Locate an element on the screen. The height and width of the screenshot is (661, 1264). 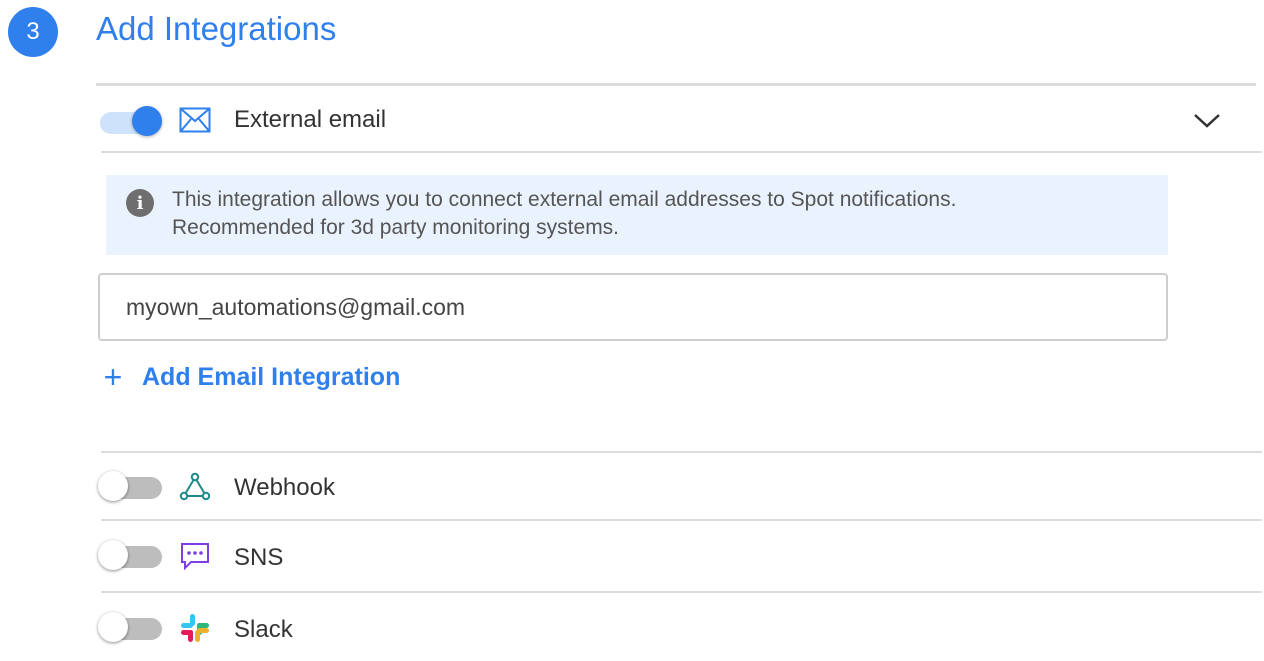
section-title: Add Integrations is located at coordinates (216, 28).